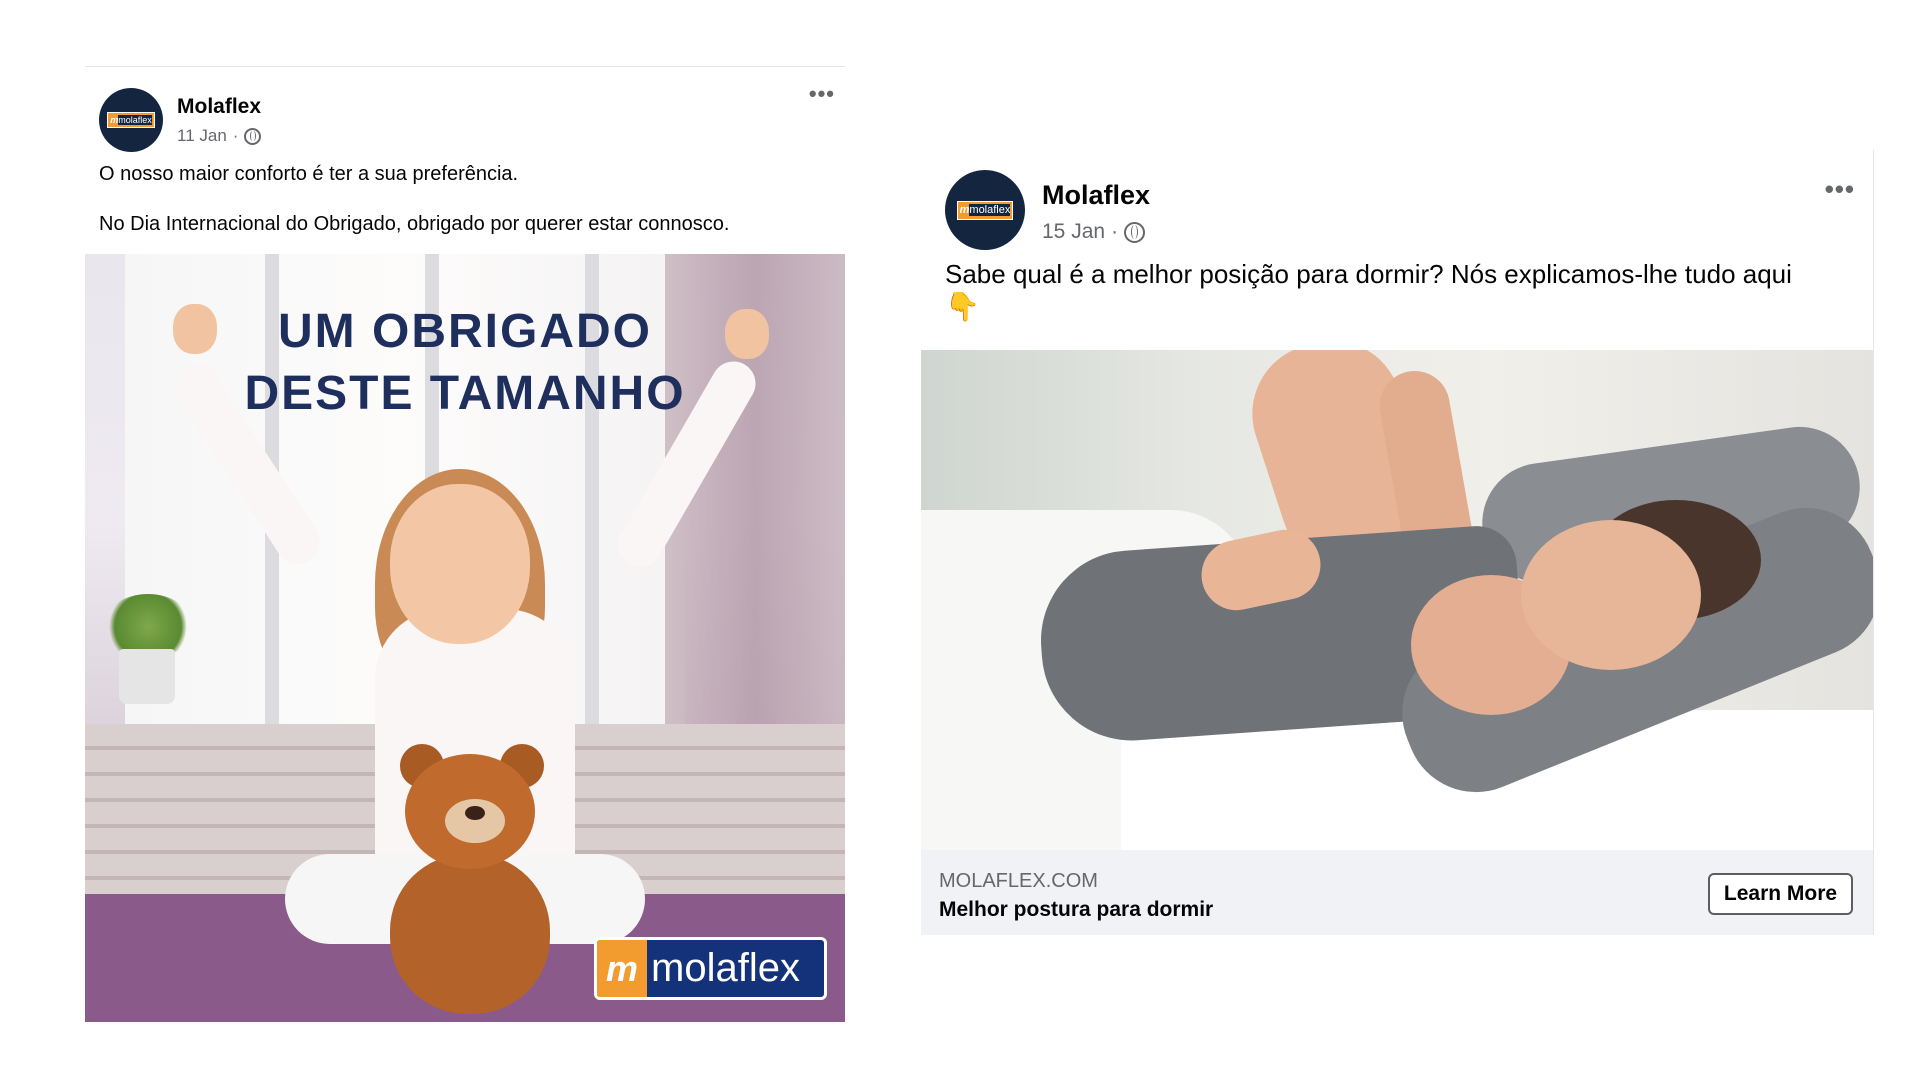 The width and height of the screenshot is (1920, 1080). I want to click on pointing-down-icon: 👇, so click(962, 306).